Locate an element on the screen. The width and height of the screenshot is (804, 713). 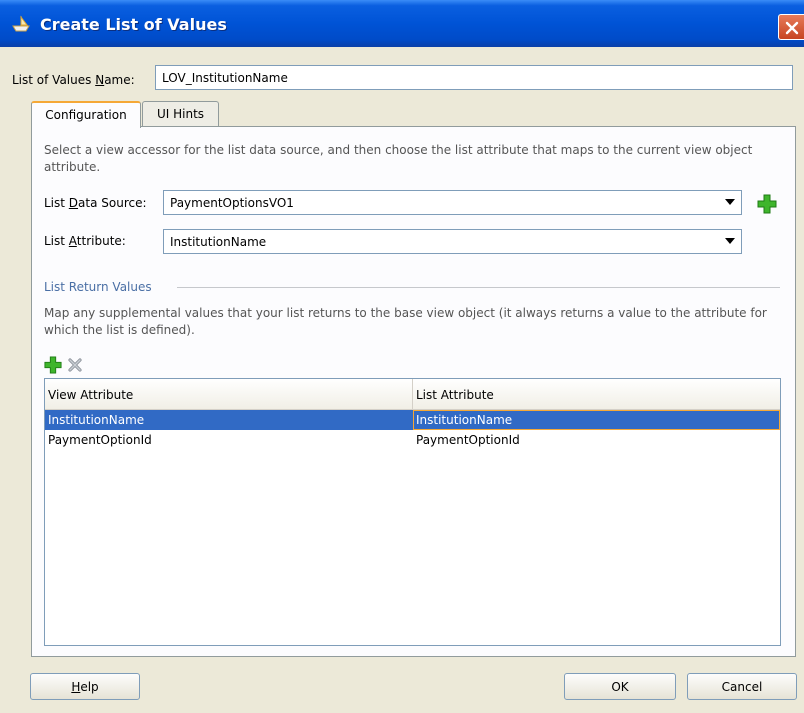
list-attribute-cell: InstitutionName is located at coordinates (596, 420).